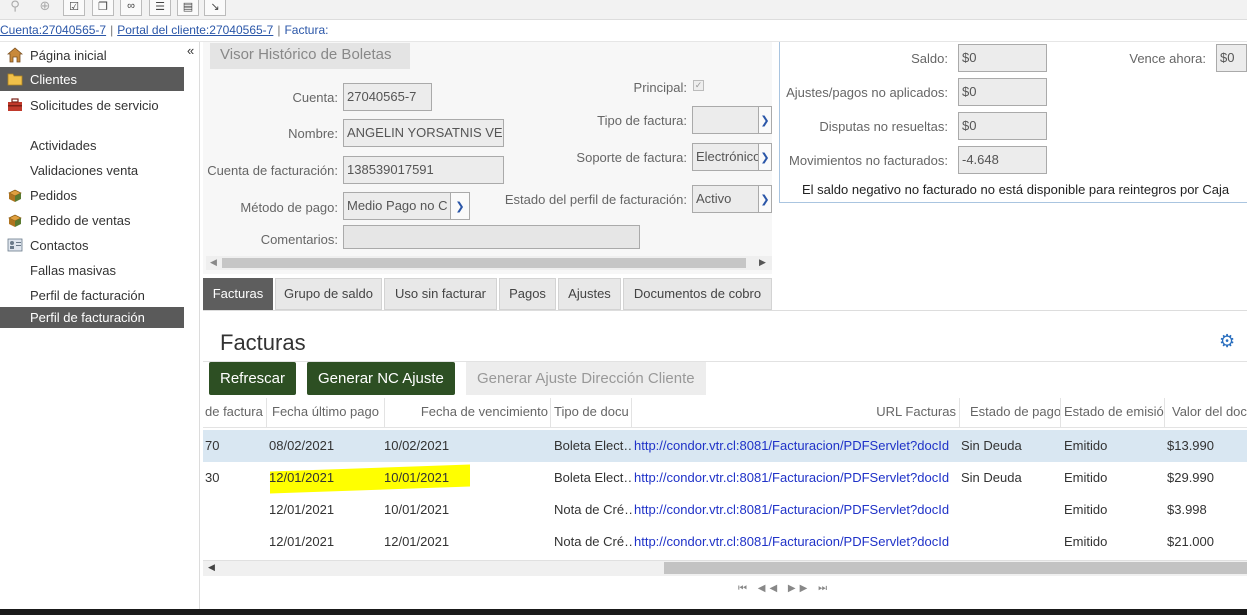 The height and width of the screenshot is (615, 1247). Describe the element at coordinates (698, 85) in the screenshot. I see `principal-checkbox: ✓` at that location.